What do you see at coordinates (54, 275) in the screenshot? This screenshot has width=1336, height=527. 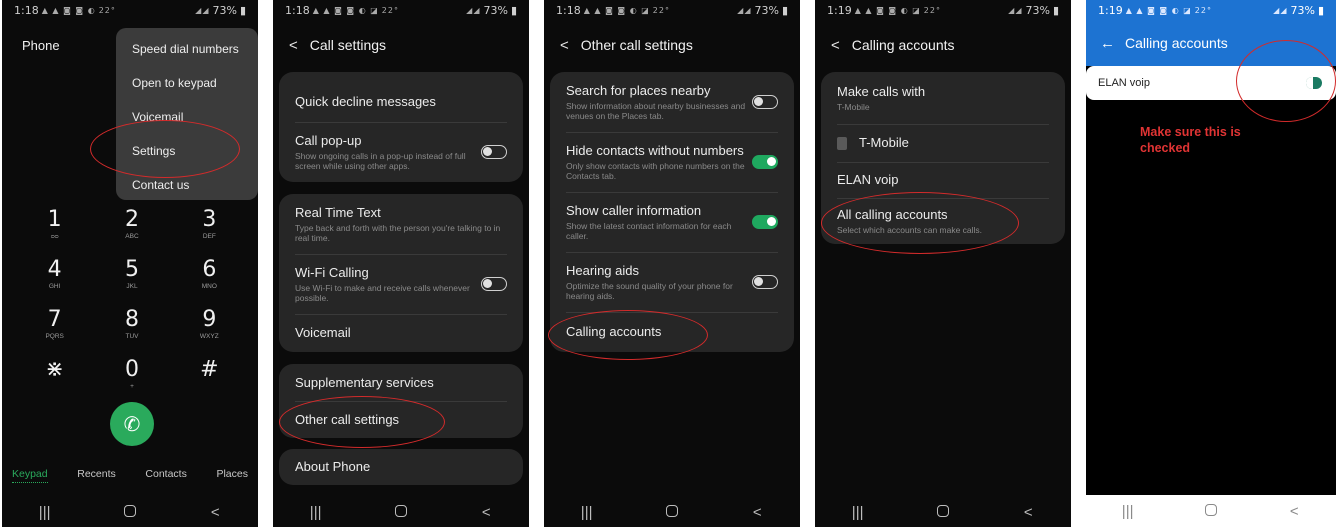 I see `key-4: 4 GHI` at bounding box center [54, 275].